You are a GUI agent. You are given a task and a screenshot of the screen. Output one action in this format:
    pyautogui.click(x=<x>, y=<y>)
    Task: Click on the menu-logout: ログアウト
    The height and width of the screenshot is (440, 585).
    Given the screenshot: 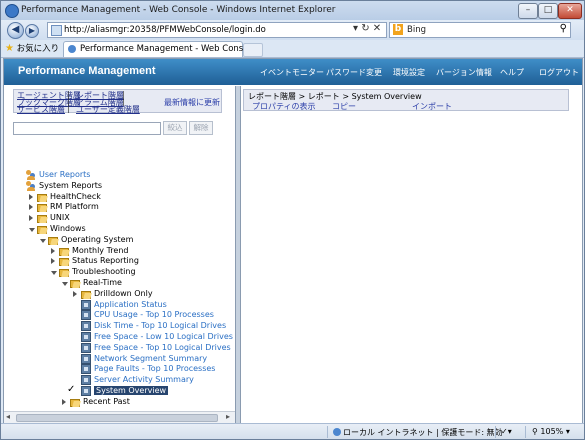 What is the action you would take?
    pyautogui.click(x=559, y=72)
    